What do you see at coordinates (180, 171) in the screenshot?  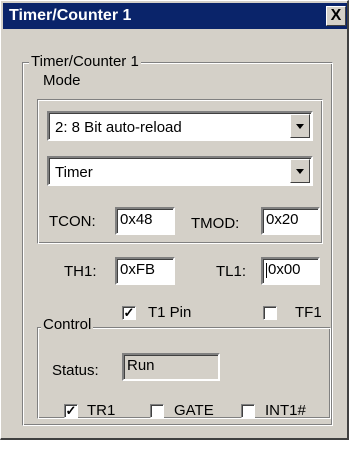 I see `timer-type-select: Timer` at bounding box center [180, 171].